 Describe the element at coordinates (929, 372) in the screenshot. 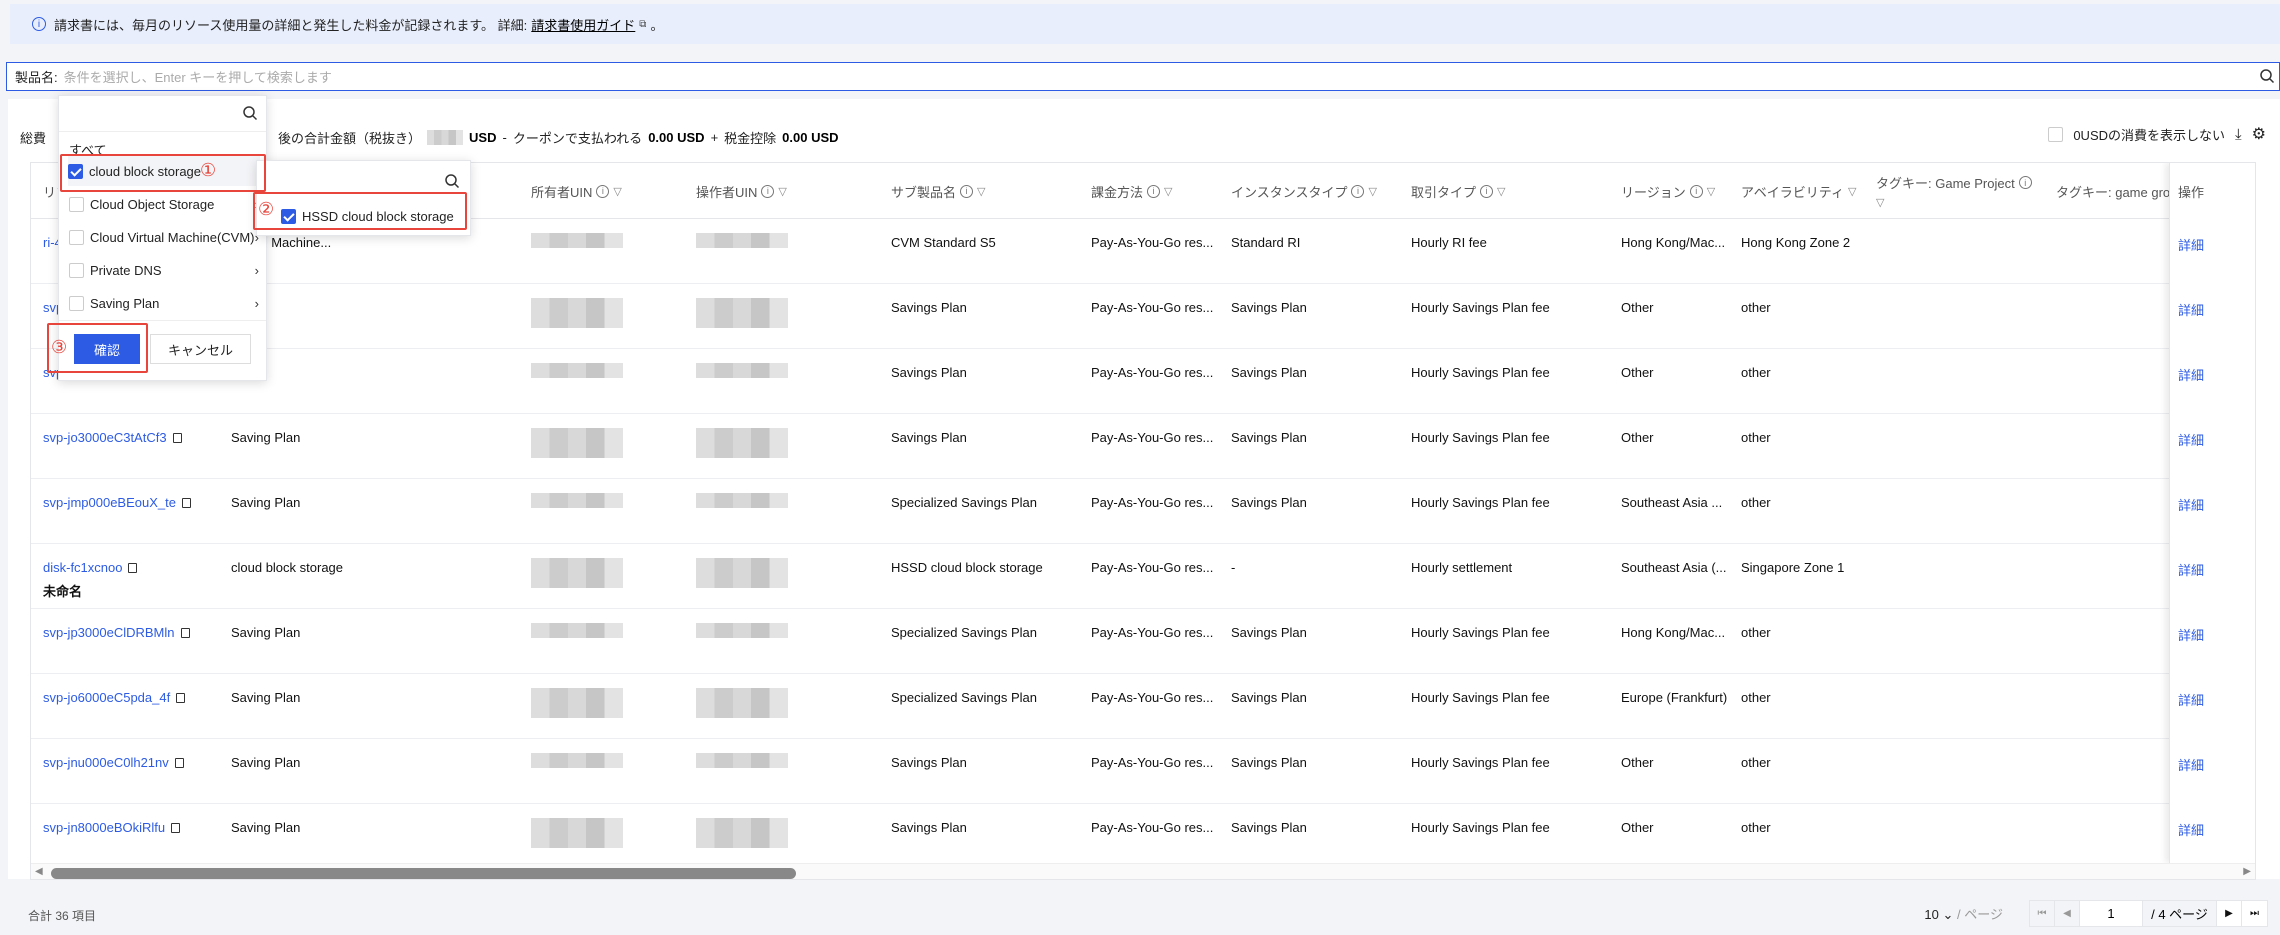

I see `cell-sub: Savings Plan` at that location.